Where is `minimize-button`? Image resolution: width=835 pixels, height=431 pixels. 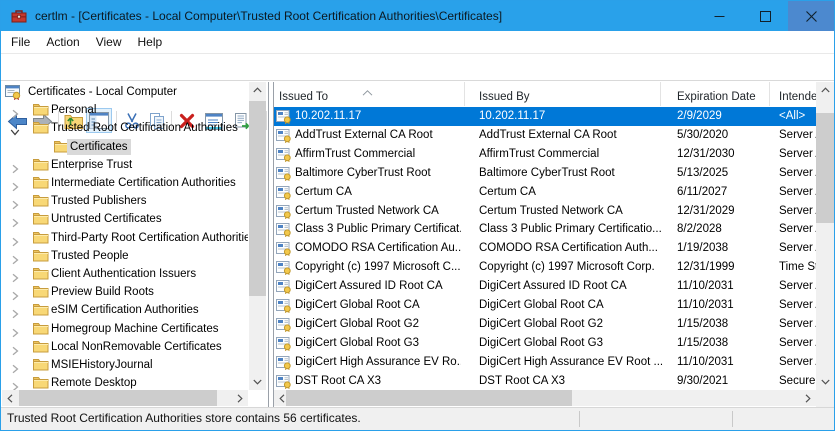 minimize-button is located at coordinates (719, 16).